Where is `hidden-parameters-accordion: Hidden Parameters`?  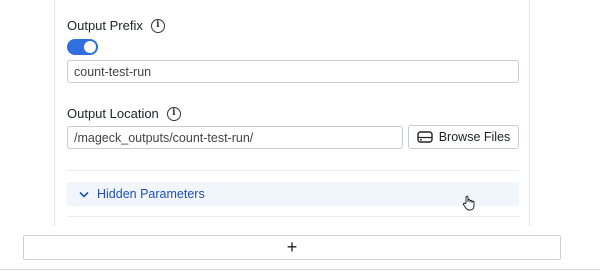 hidden-parameters-accordion: Hidden Parameters is located at coordinates (293, 194).